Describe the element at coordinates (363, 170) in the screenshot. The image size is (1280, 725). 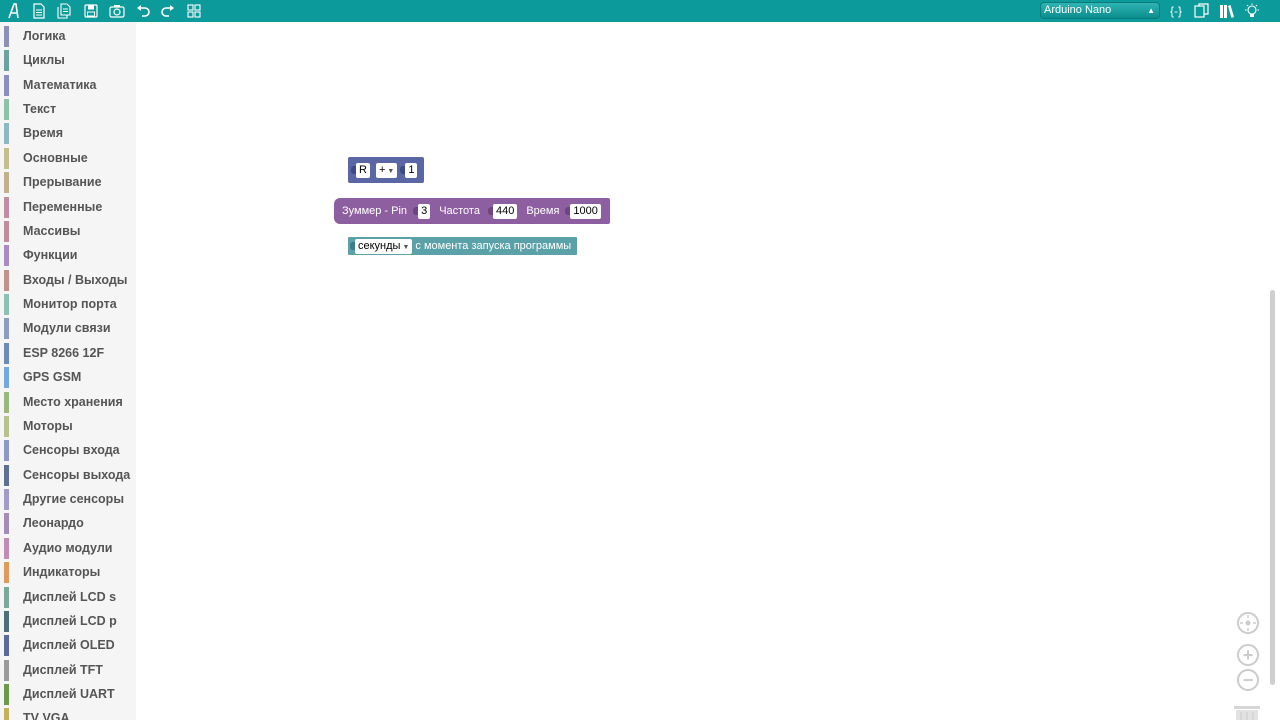
I see `math-var-field: R` at that location.